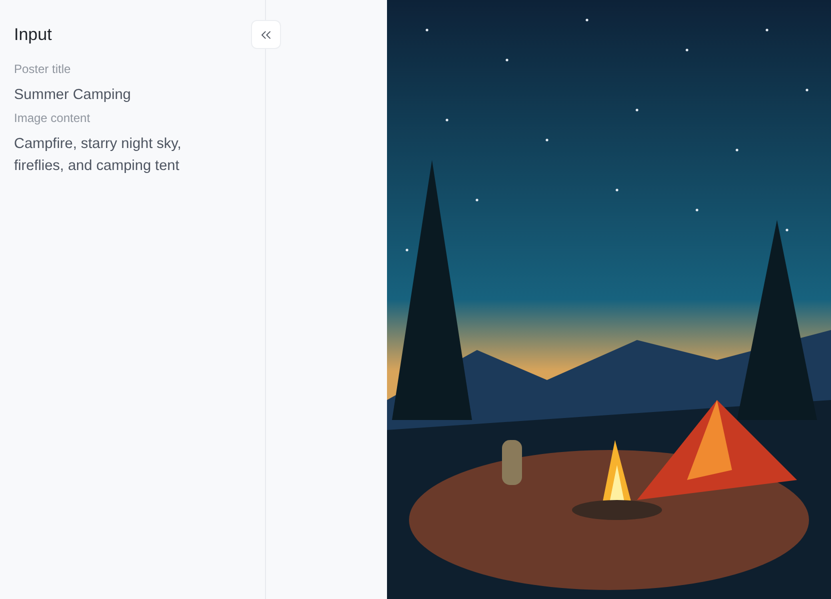 This screenshot has height=599, width=831. What do you see at coordinates (33, 35) in the screenshot?
I see `panel-title: Input` at bounding box center [33, 35].